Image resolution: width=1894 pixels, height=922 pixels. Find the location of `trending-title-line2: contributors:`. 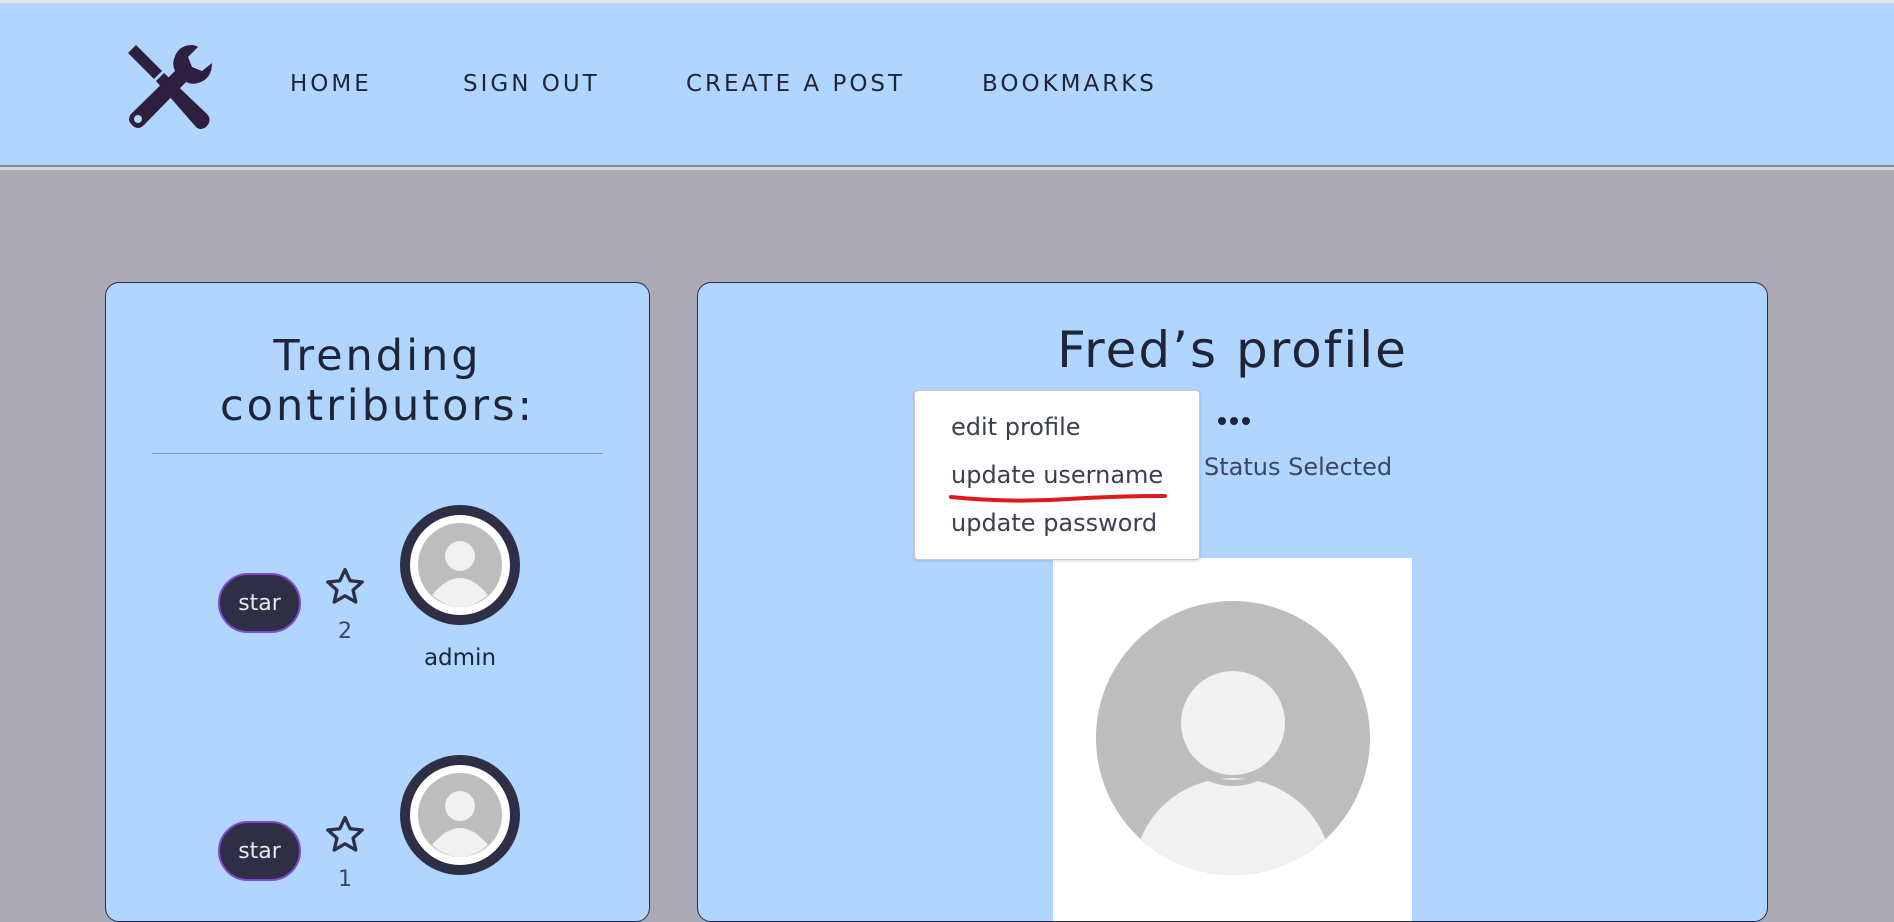

trending-title-line2: contributors: is located at coordinates (377, 406).